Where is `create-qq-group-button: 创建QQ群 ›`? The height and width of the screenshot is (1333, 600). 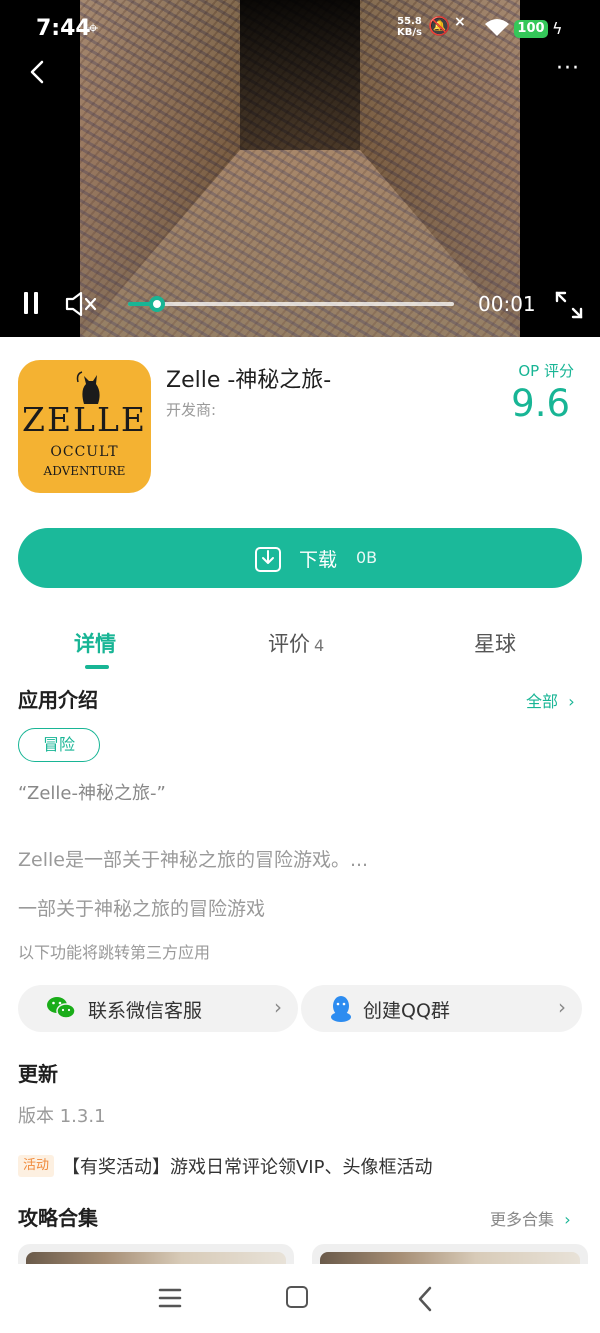
create-qq-group-button: 创建QQ群 › is located at coordinates (441, 1008).